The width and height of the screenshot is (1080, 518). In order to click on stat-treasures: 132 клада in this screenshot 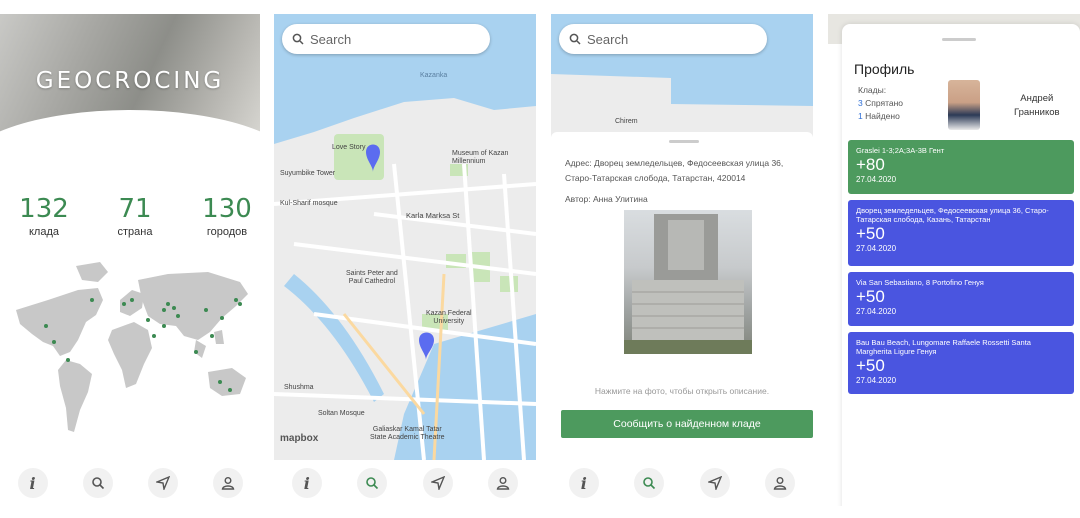, I will do `click(44, 216)`.